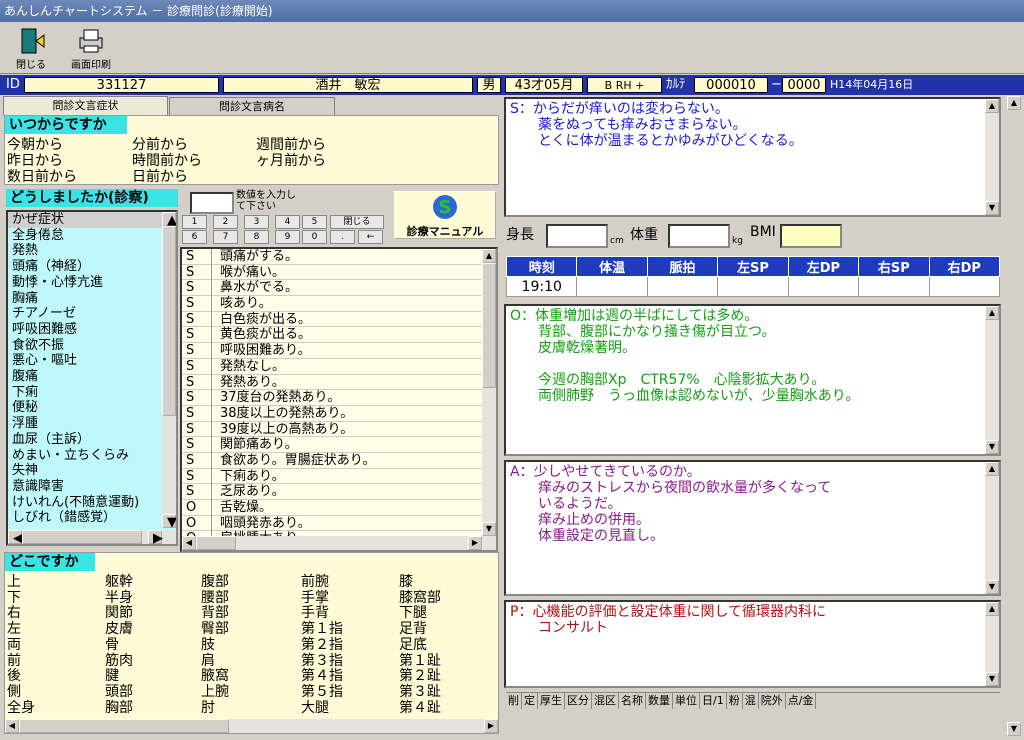 The height and width of the screenshot is (740, 1024). I want to click on body-part-option: 背部, so click(215, 613).